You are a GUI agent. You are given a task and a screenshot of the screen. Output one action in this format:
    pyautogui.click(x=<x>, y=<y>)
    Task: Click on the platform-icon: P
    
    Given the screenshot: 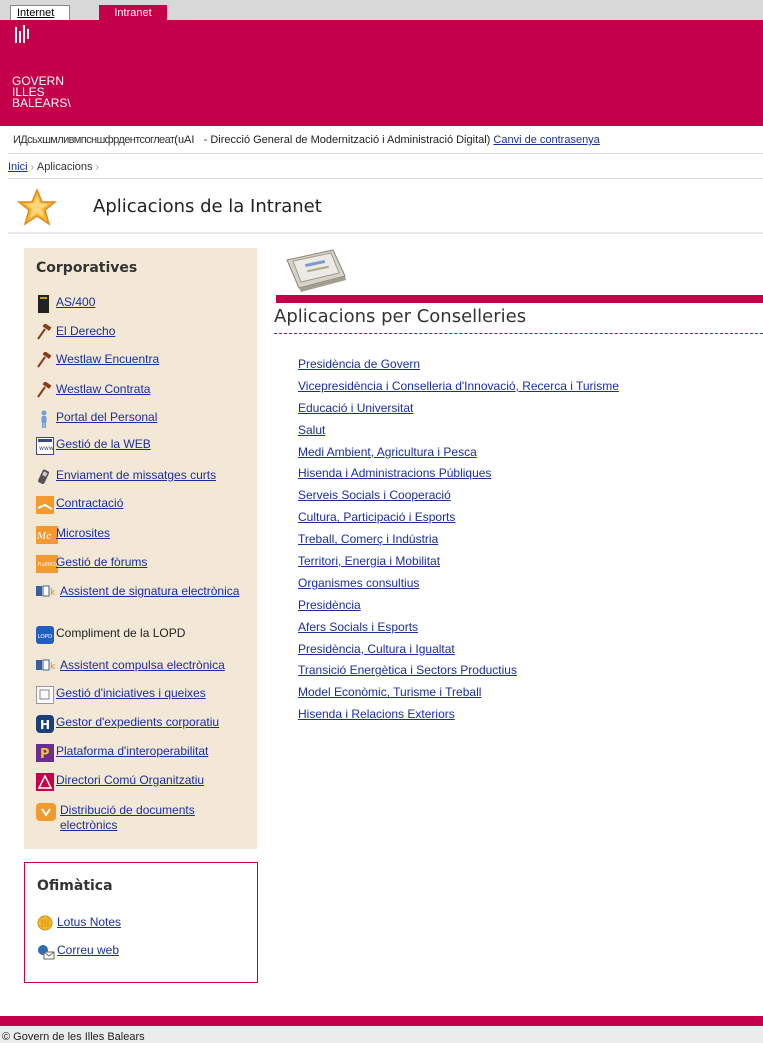 What is the action you would take?
    pyautogui.click(x=45, y=753)
    